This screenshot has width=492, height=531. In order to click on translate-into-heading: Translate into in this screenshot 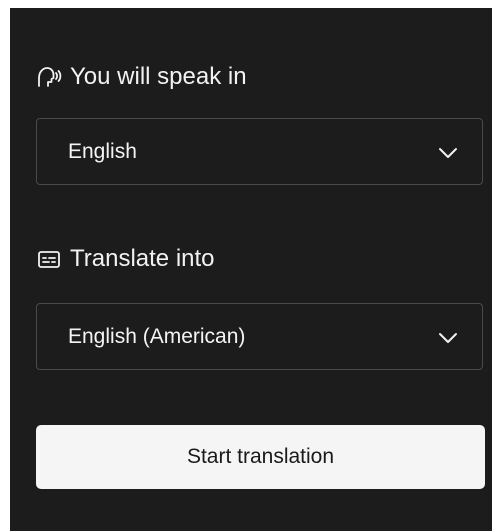, I will do `click(125, 259)`.